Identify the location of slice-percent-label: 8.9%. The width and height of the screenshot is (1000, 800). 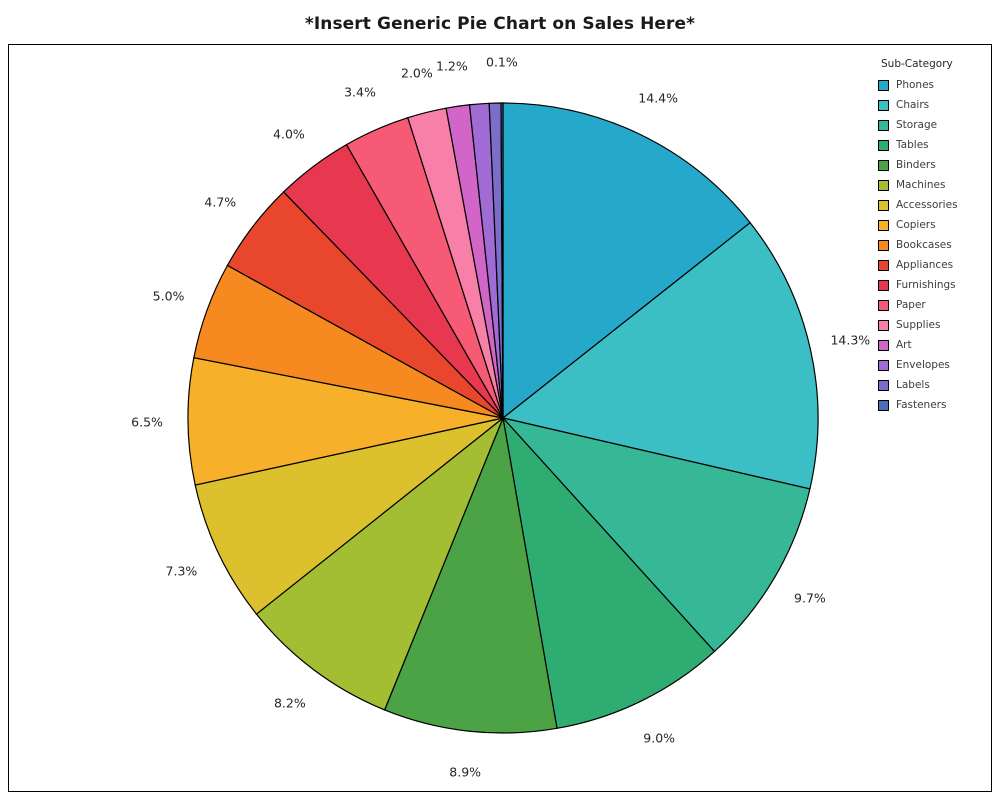
(465, 772).